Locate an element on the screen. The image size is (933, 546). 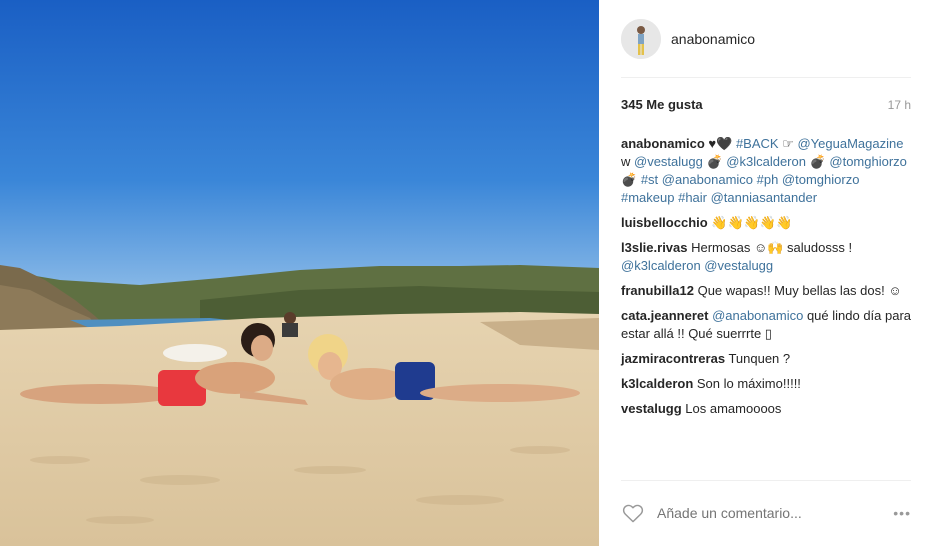
post-username: anabonamico is located at coordinates (713, 39).